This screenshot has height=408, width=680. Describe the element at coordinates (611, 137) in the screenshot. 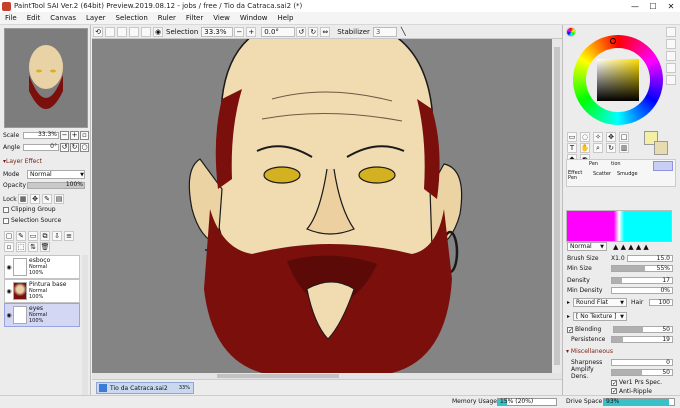

I see `move-icon: ✥` at that location.